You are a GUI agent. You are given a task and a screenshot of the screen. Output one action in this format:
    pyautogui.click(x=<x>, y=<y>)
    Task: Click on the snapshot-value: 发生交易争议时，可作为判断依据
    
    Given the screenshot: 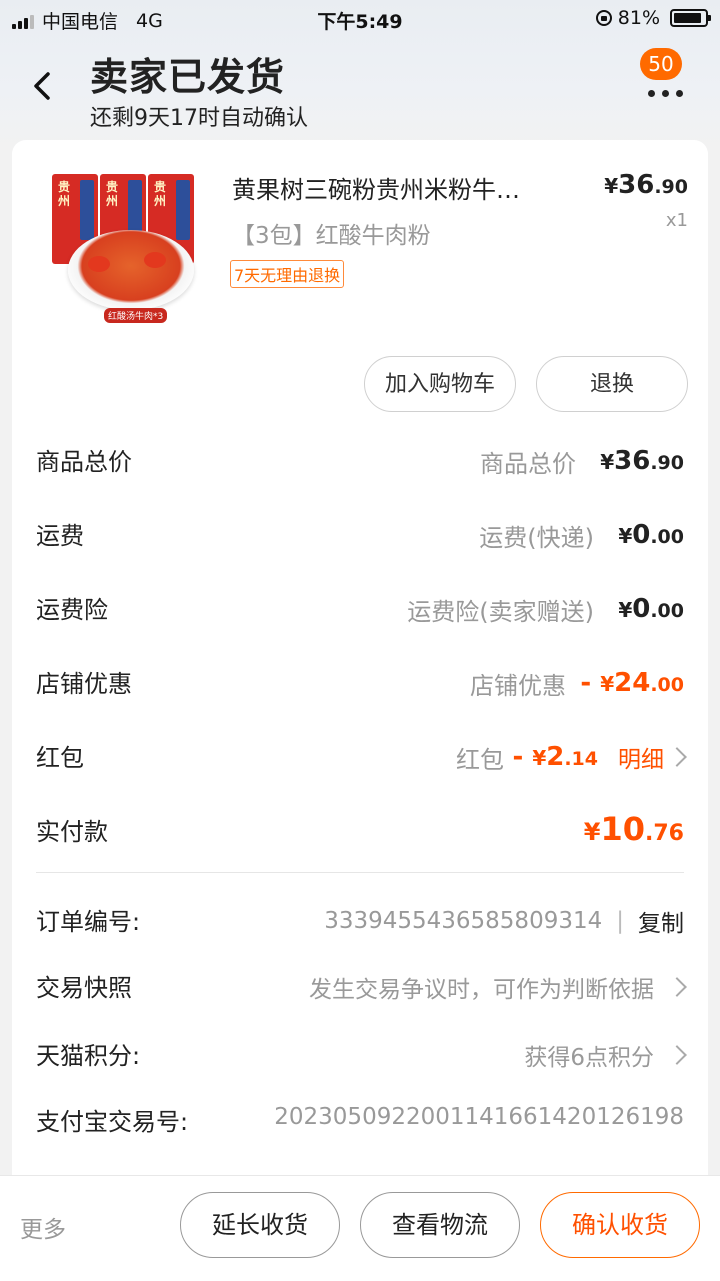 What is the action you would take?
    pyautogui.click(x=498, y=987)
    